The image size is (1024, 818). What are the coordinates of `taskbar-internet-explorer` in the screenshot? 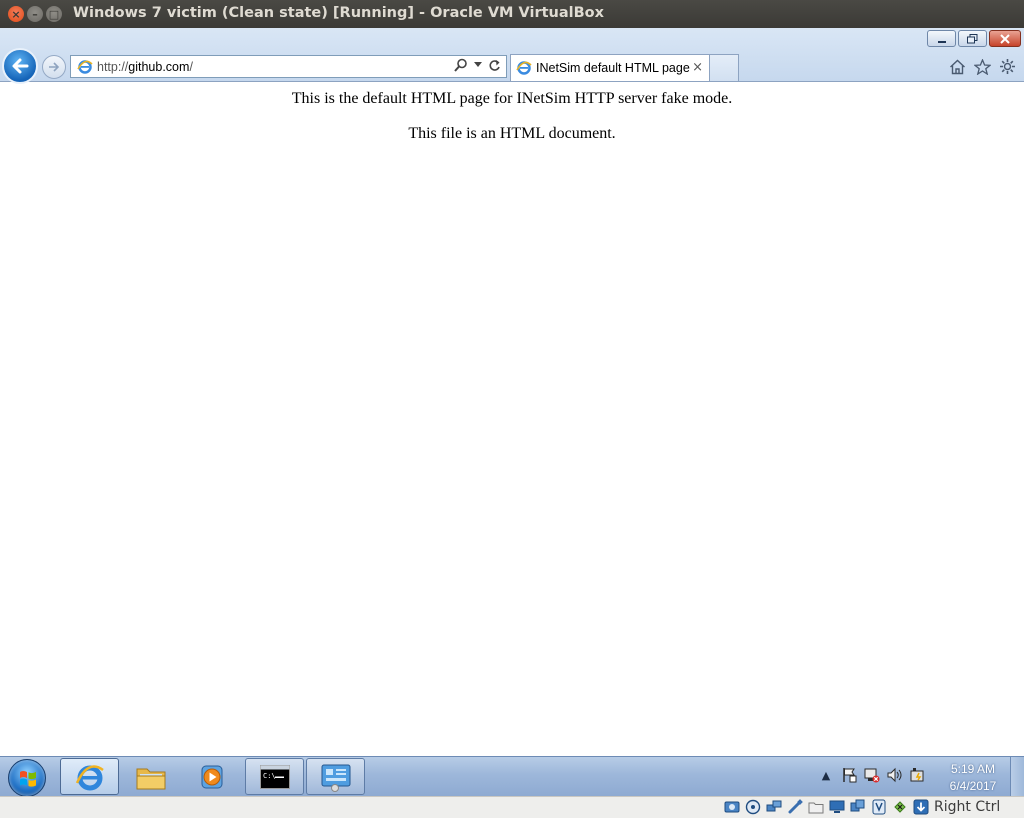 It's located at (89, 776).